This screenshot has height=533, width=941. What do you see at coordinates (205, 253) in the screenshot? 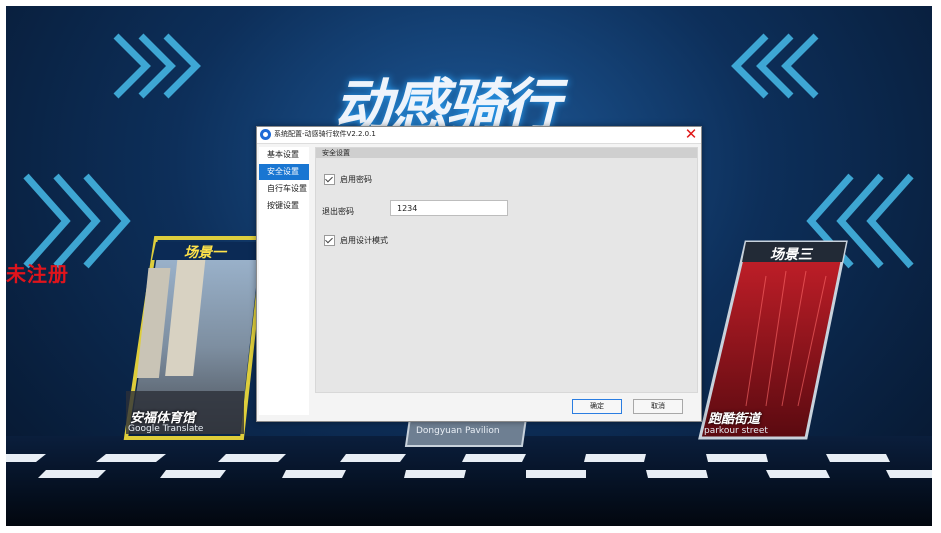
I see `card-1-title: 场景一` at bounding box center [205, 253].